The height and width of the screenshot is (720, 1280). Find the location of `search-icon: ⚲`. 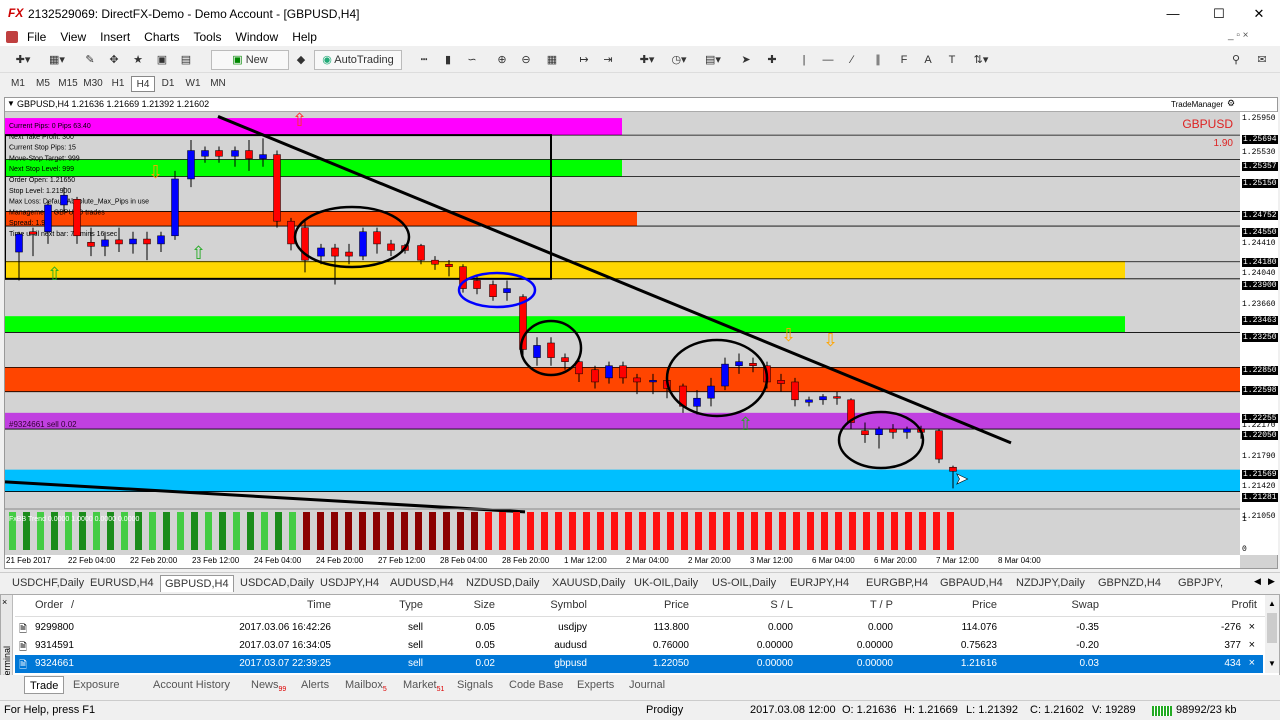

search-icon: ⚲ is located at coordinates (1236, 60).